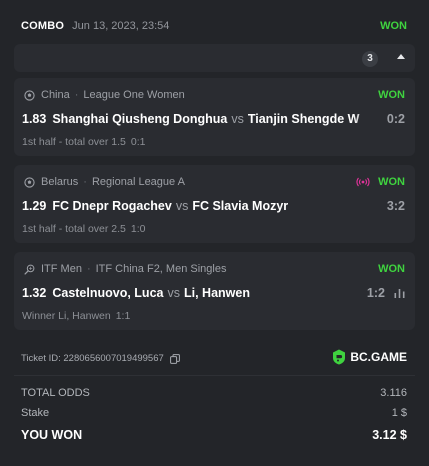 Image resolution: width=429 pixels, height=466 pixels. I want to click on payout-label: YOU WON, so click(52, 435).